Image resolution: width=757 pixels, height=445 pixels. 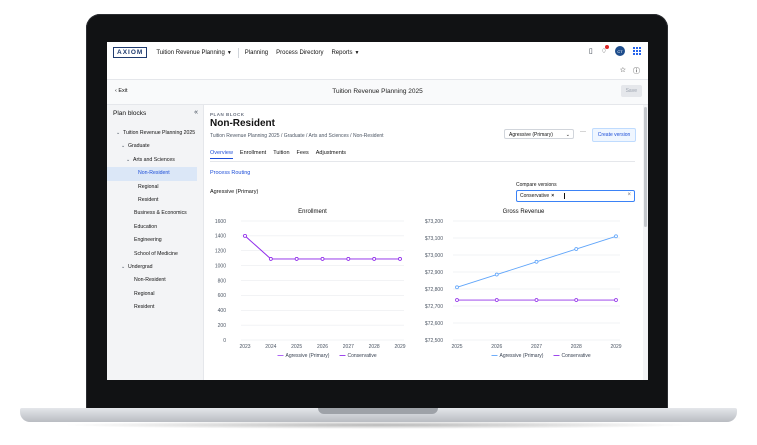 I want to click on tree-item: Business & Economics, so click(x=155, y=213).